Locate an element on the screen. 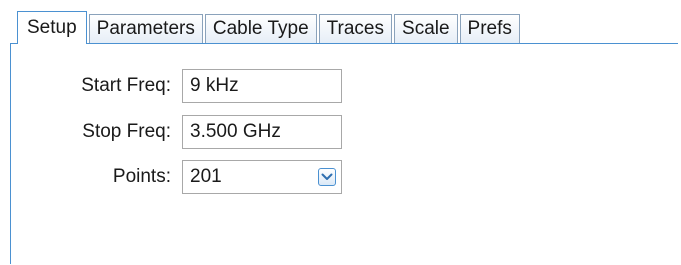 The width and height of the screenshot is (681, 265). stop-freq-field: 3.500 GHz is located at coordinates (262, 132).